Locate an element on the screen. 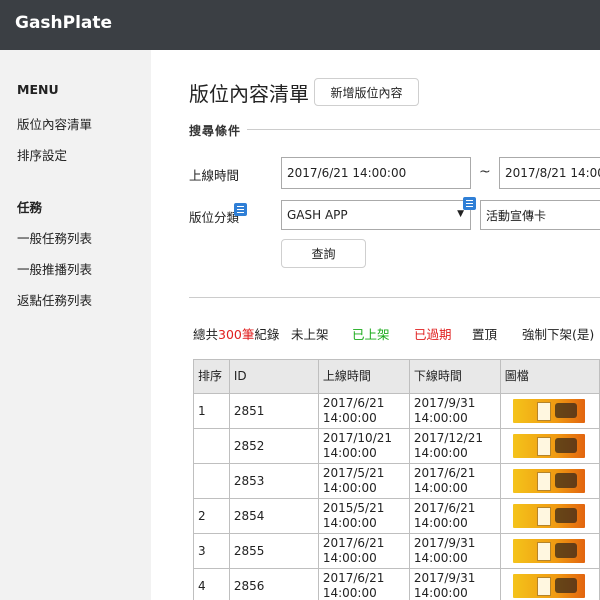 This screenshot has width=600, height=600. online-date: 2015/5/21 is located at coordinates (353, 508).